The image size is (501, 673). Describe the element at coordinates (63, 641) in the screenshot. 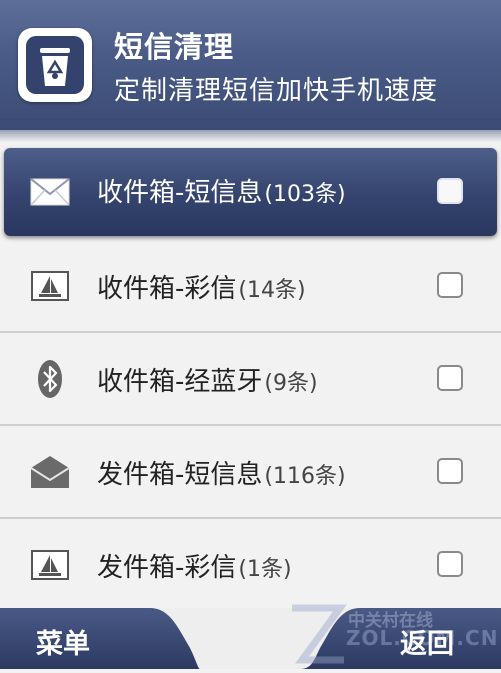

I see `menu-button: 菜单` at that location.